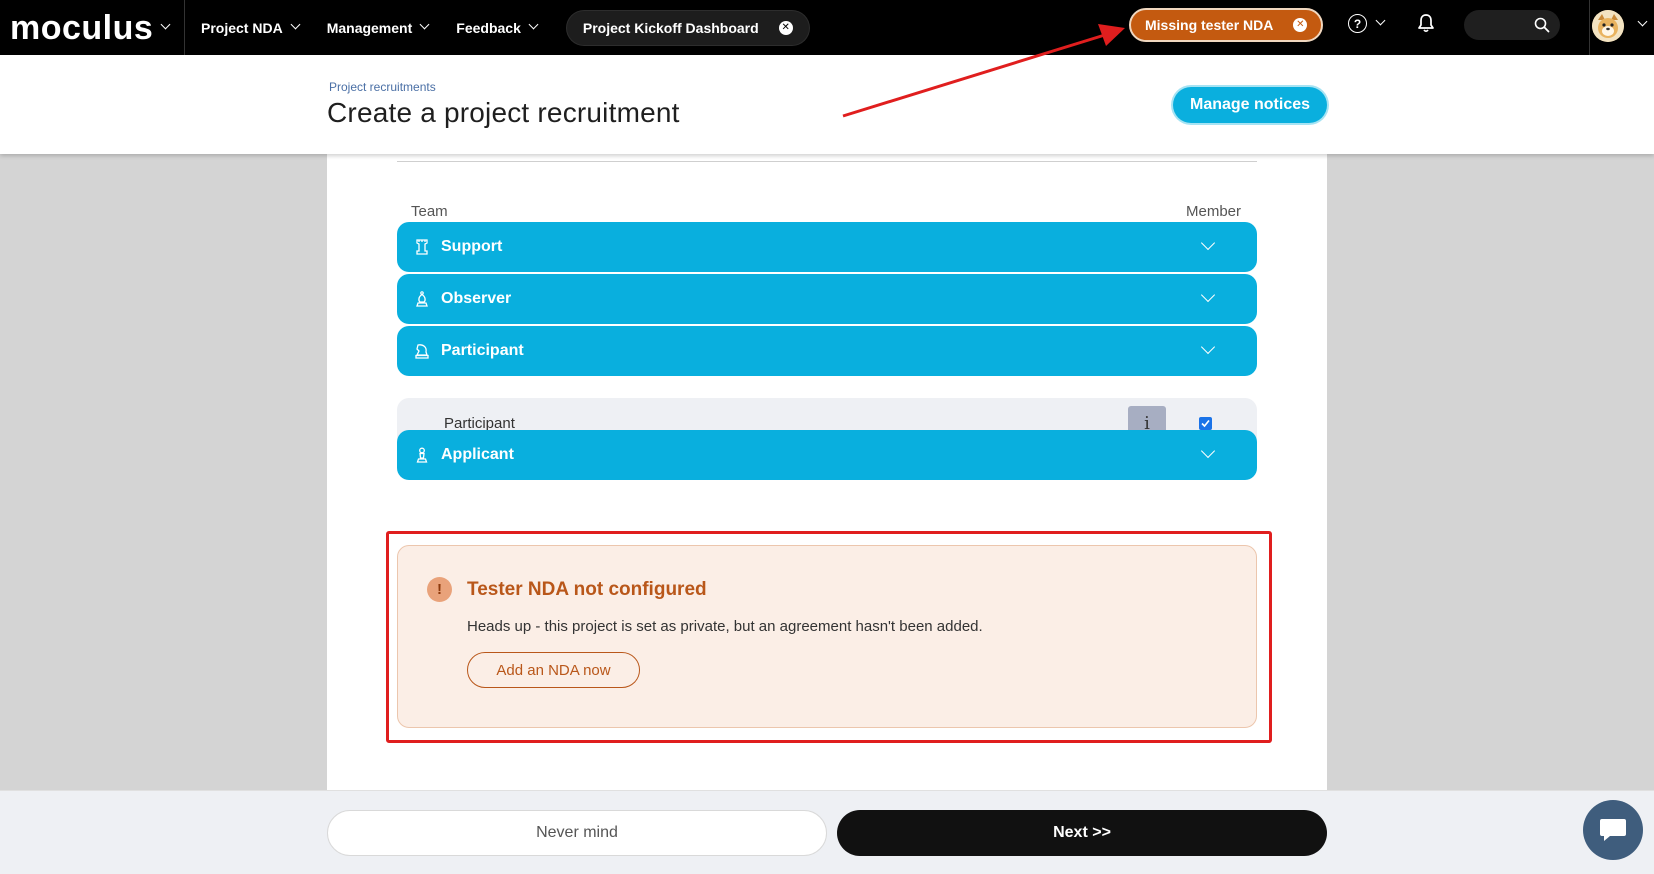 This screenshot has height=874, width=1654. Describe the element at coordinates (422, 247) in the screenshot. I see `tower-icon` at that location.